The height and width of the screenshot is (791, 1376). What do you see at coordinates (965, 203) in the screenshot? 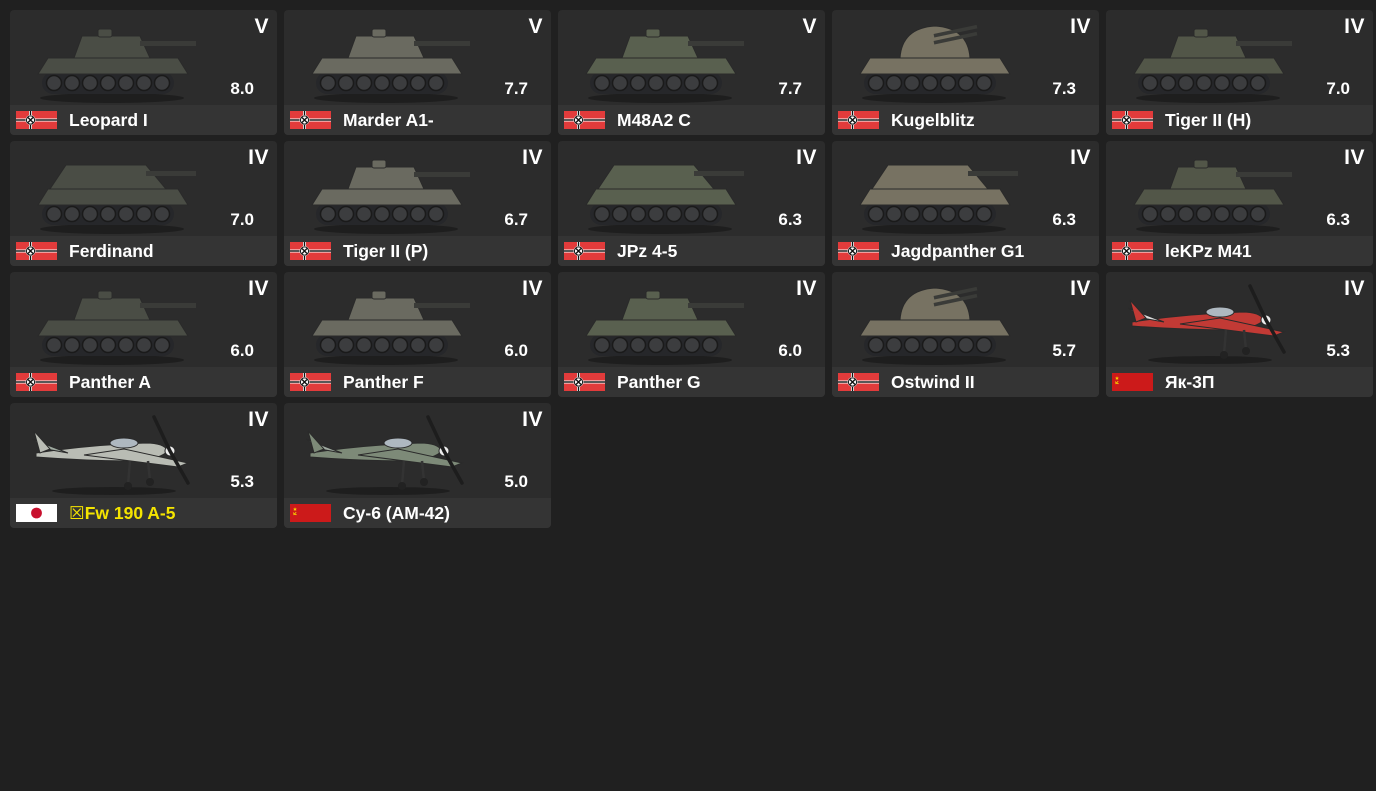
I see `vehicle-card: IV 6.3 Jagdpanther G1` at bounding box center [965, 203].